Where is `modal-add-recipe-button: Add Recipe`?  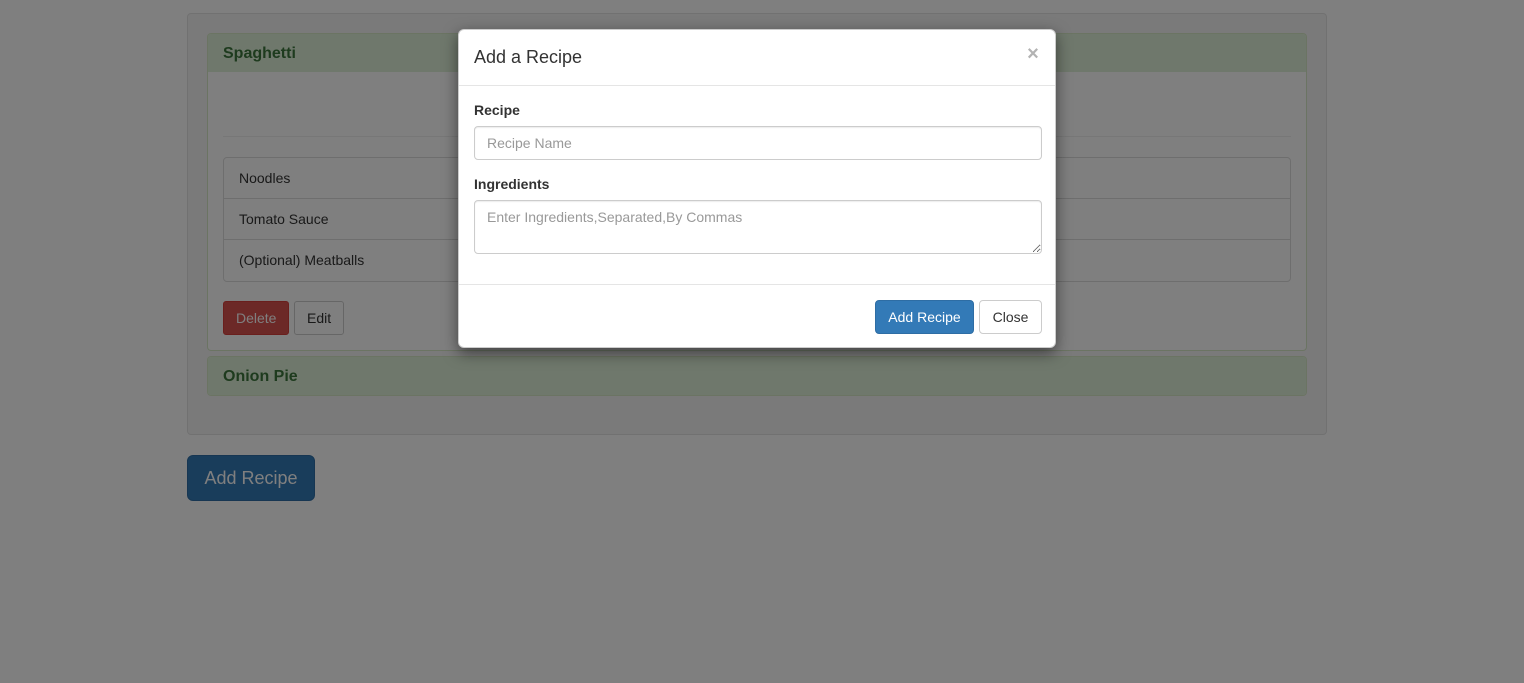
modal-add-recipe-button: Add Recipe is located at coordinates (924, 317).